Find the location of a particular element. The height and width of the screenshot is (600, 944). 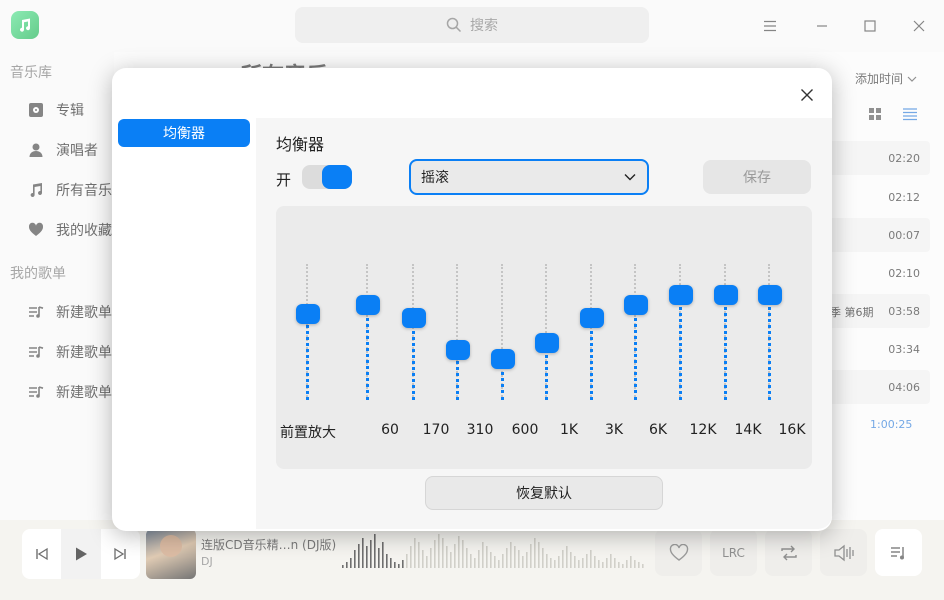

eq-band-label: 前置放大 is located at coordinates (308, 433).